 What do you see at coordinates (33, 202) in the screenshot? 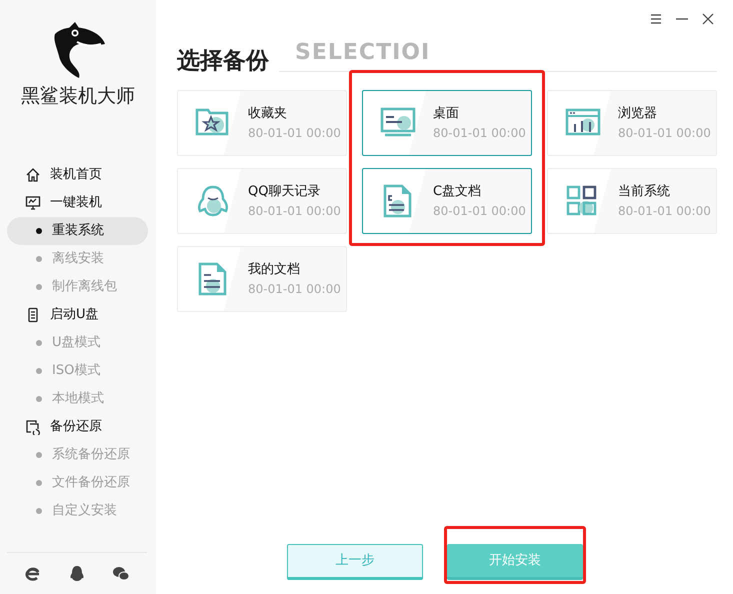
I see `monitor-icon` at bounding box center [33, 202].